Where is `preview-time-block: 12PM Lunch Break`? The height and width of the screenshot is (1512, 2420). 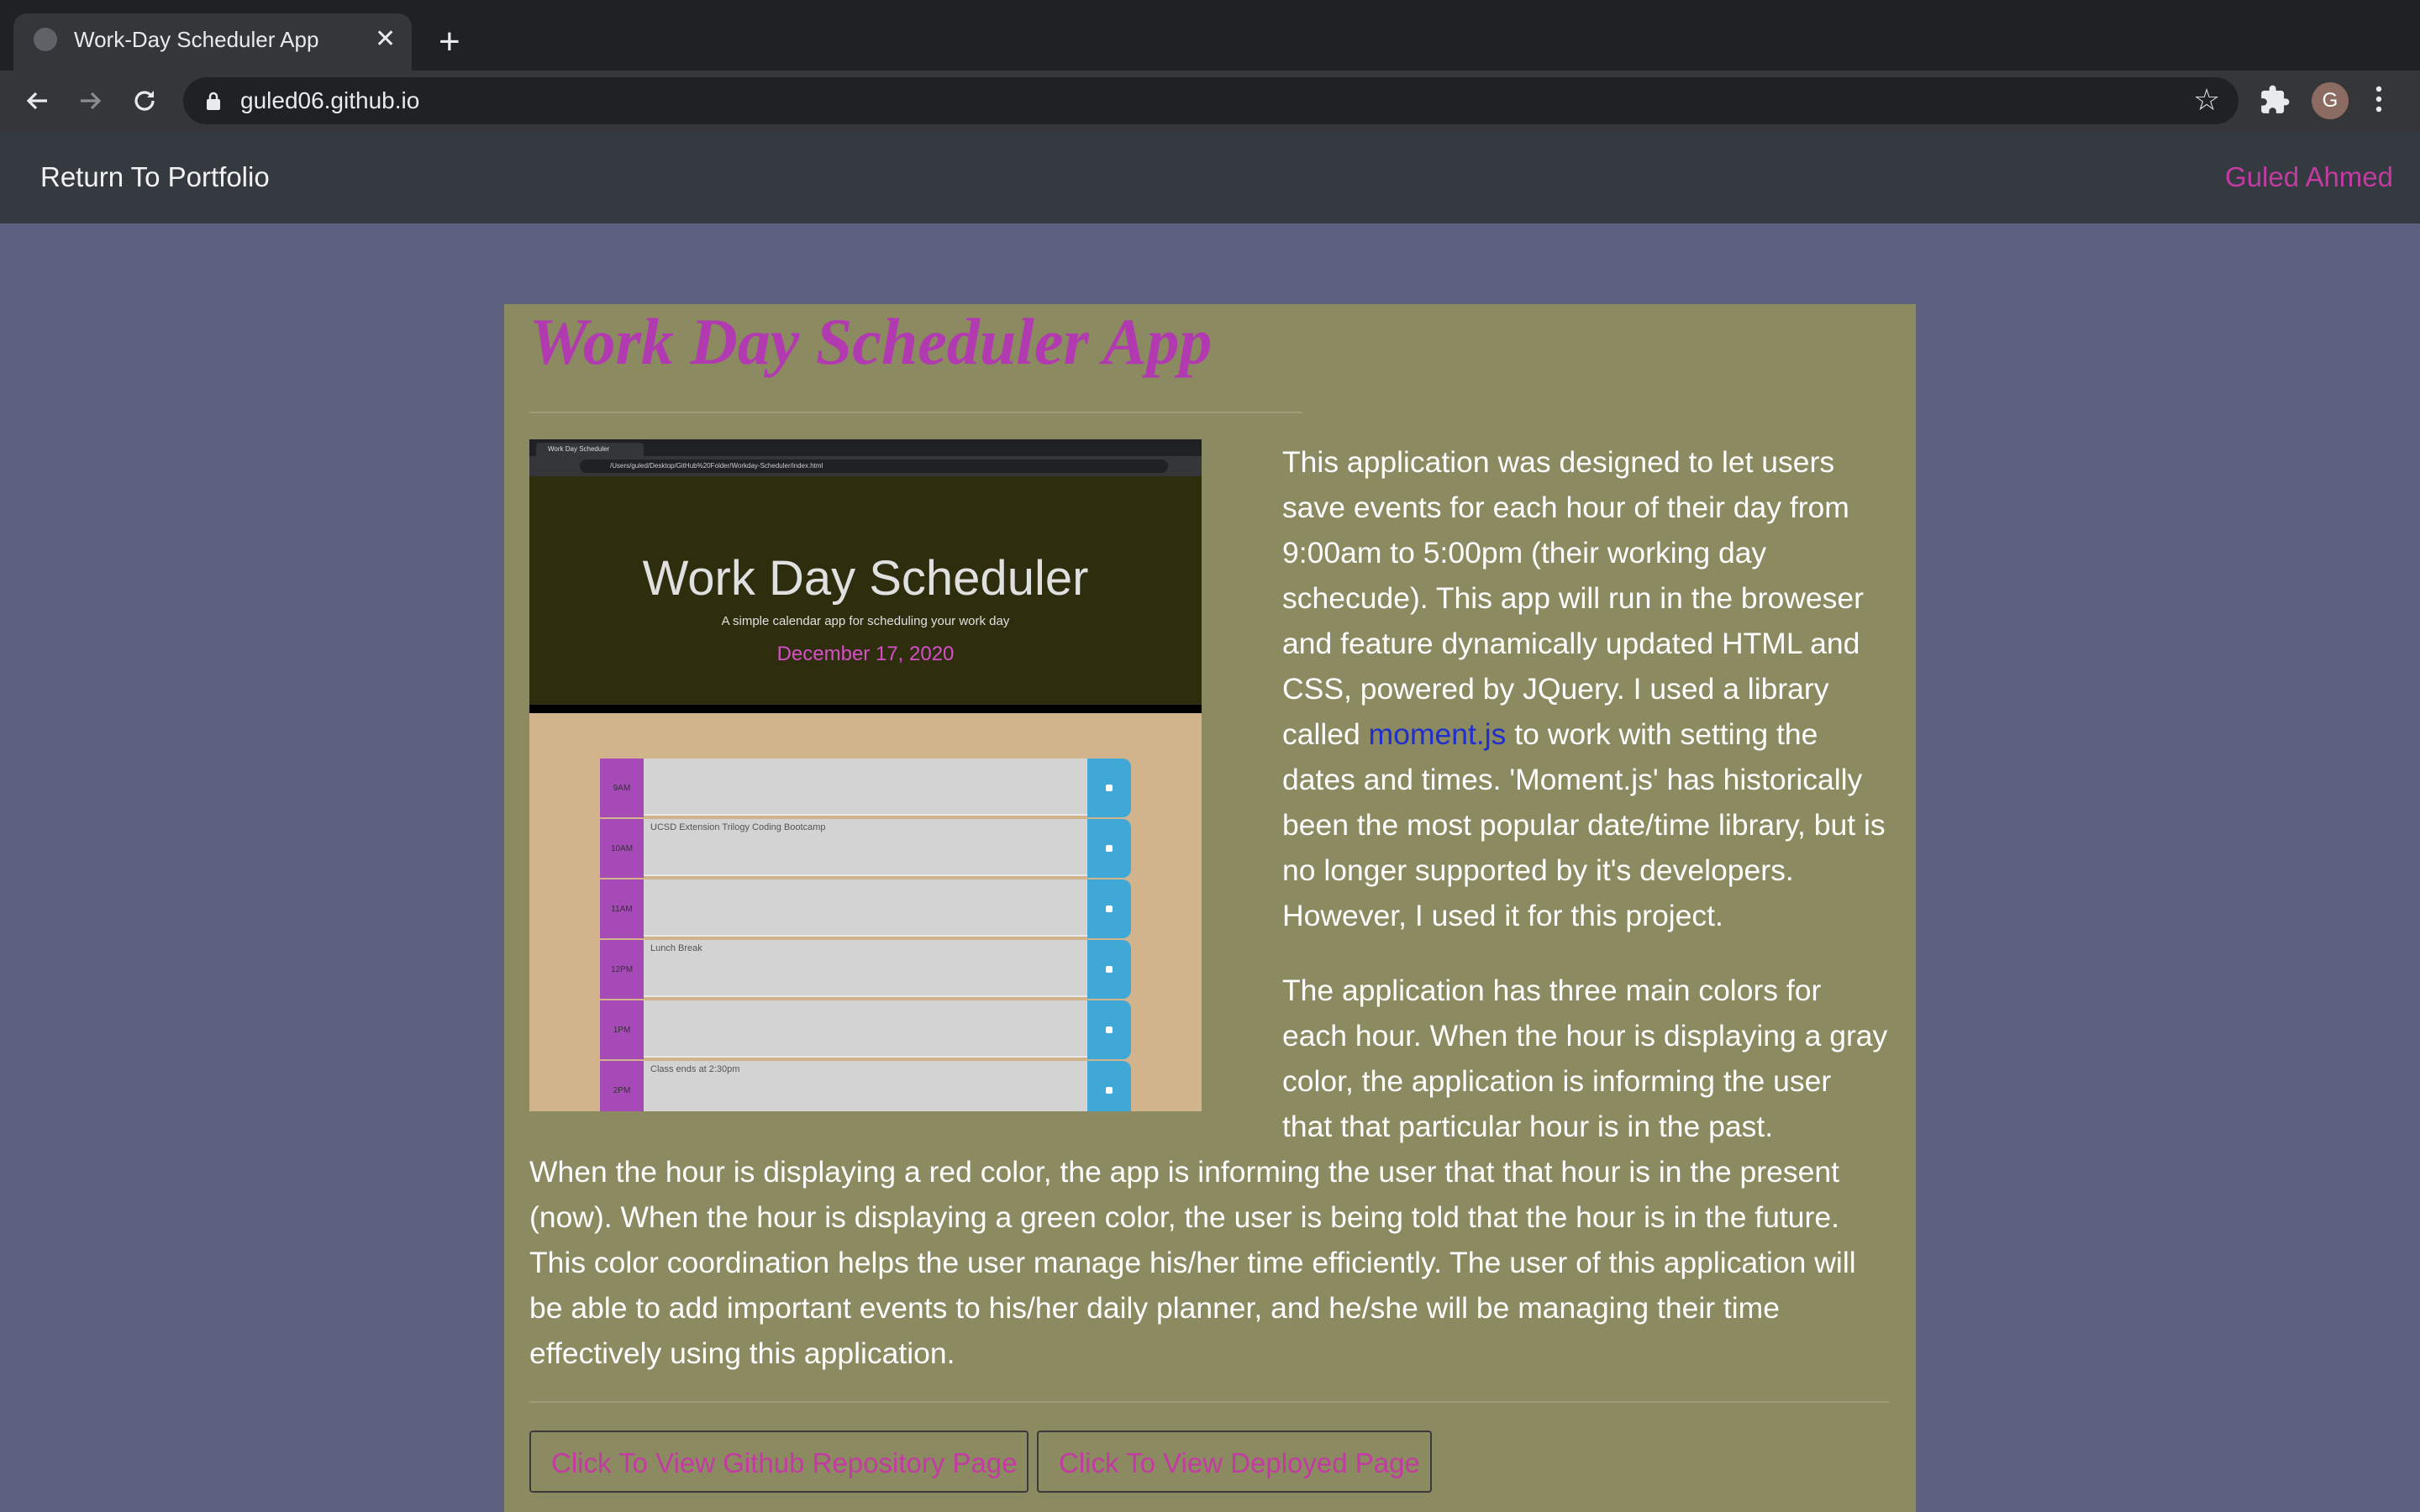 preview-time-block: 12PM Lunch Break is located at coordinates (866, 969).